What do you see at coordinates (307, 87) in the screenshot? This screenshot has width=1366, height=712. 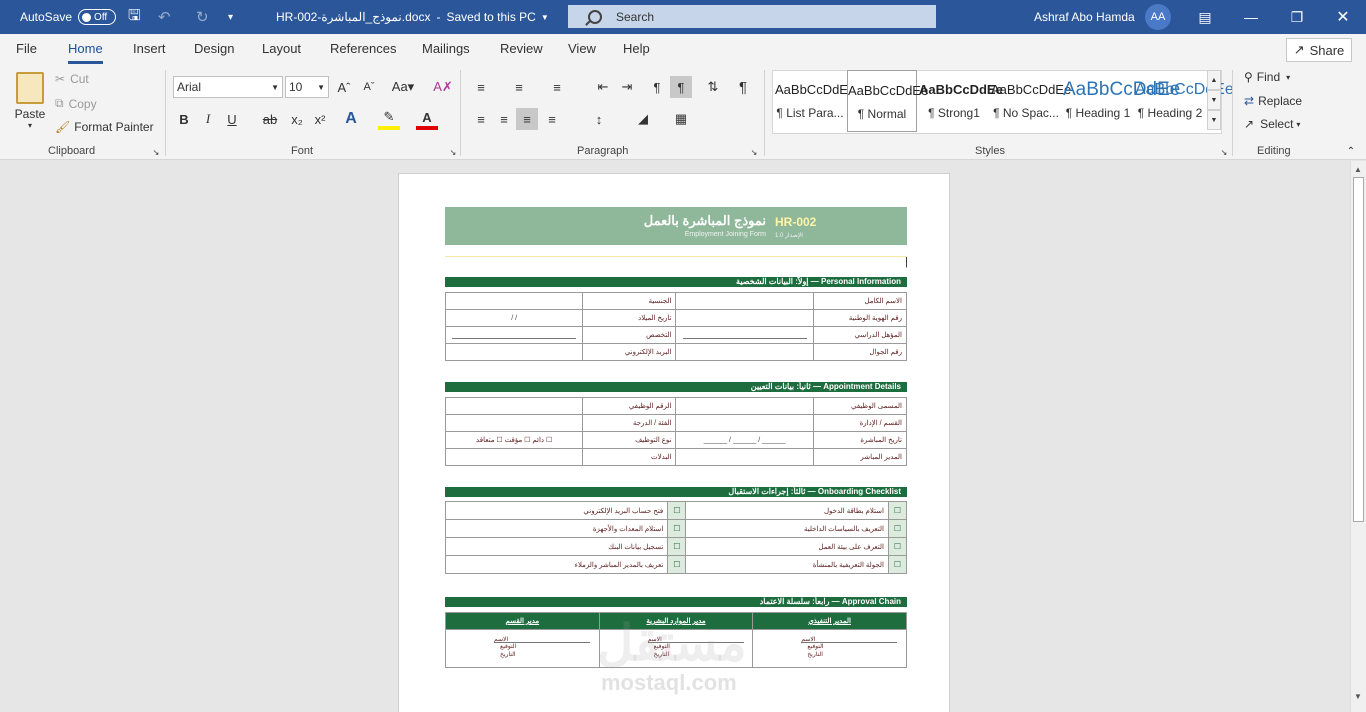 I see `font-size-select: 10 ▼` at bounding box center [307, 87].